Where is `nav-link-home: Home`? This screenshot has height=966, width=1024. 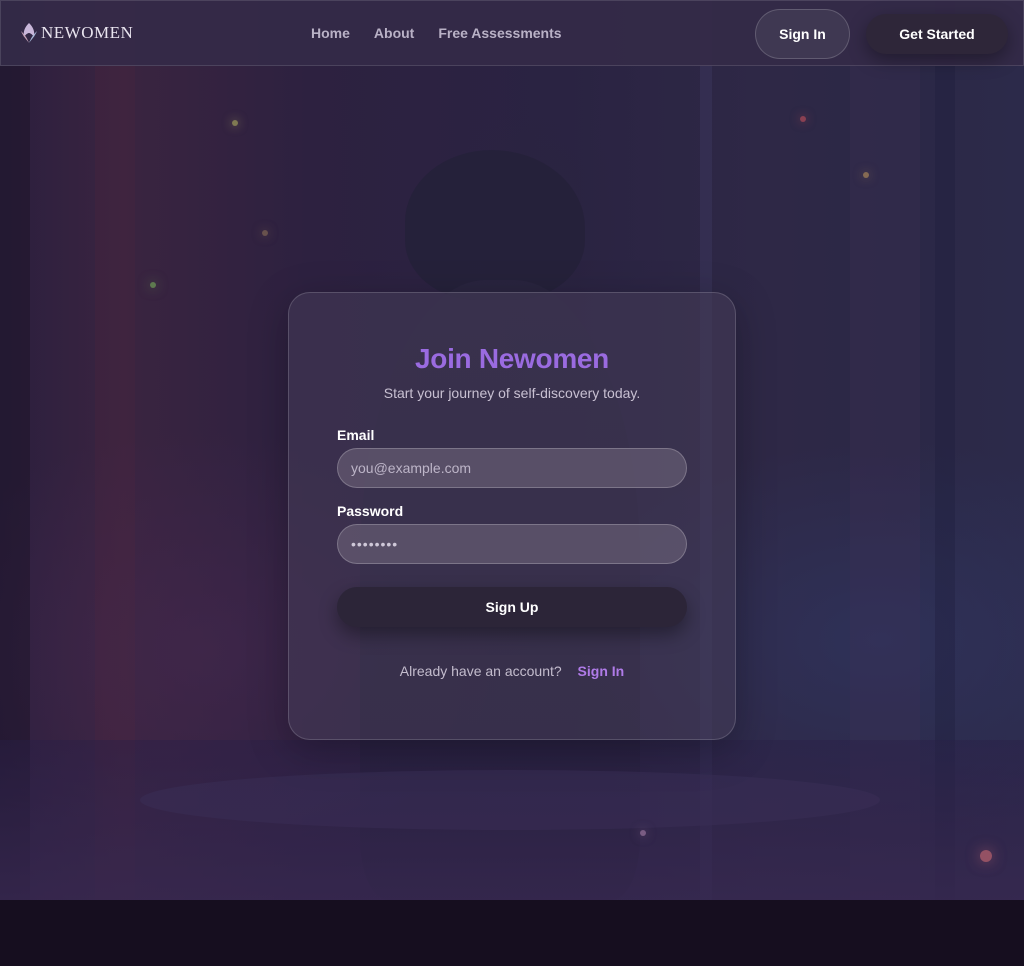 nav-link-home: Home is located at coordinates (330, 33).